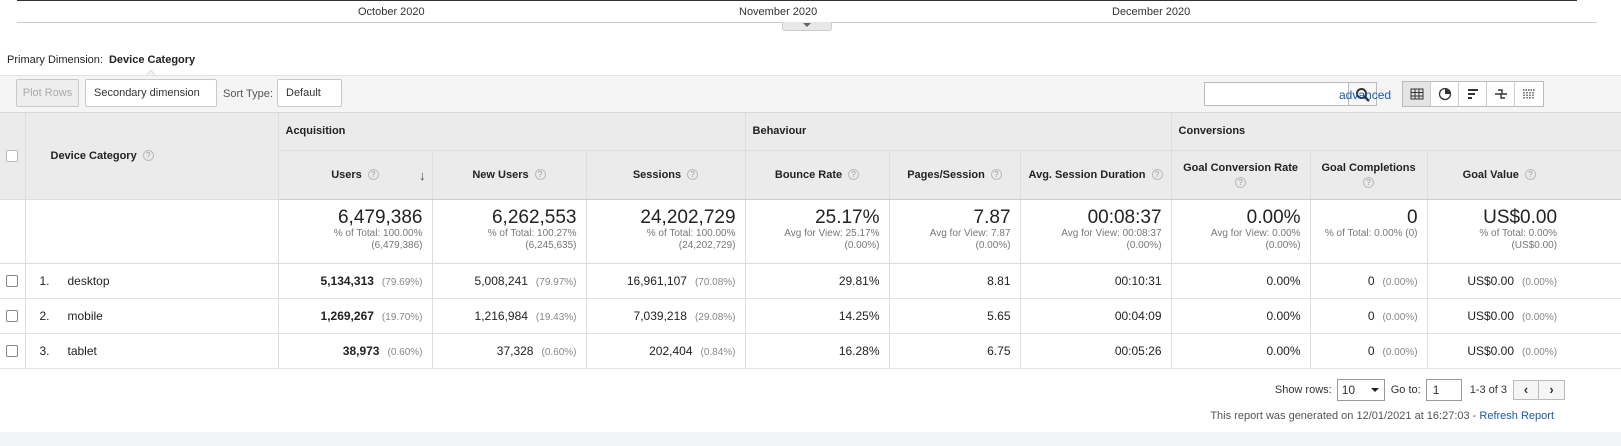 Image resolution: width=1621 pixels, height=446 pixels. Describe the element at coordinates (1360, 390) in the screenshot. I see `show-rows-select: 10` at that location.